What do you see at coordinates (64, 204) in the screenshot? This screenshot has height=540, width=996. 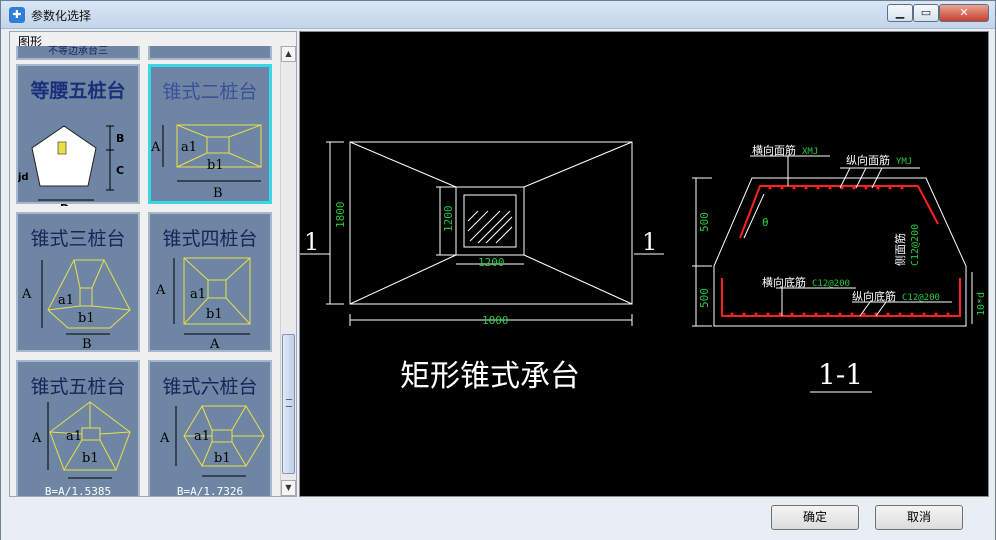 I see `label-d: D` at bounding box center [64, 204].